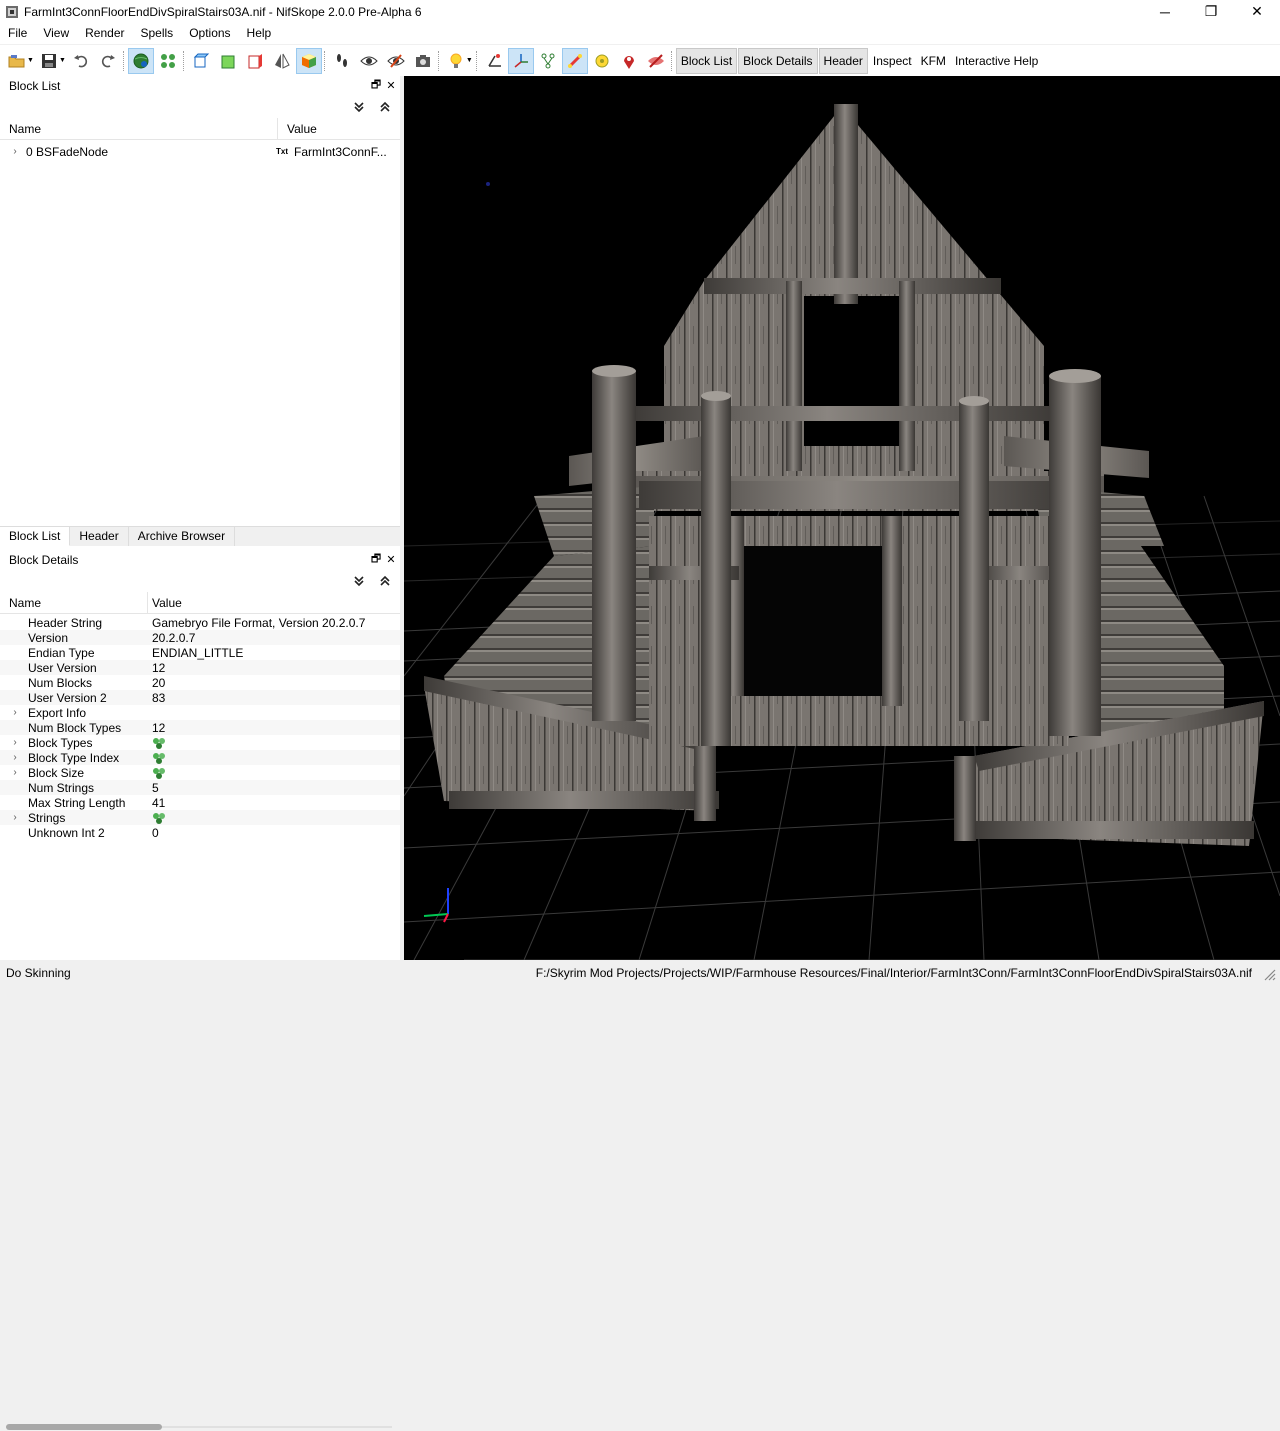 This screenshot has width=1280, height=1431. What do you see at coordinates (57, 712) in the screenshot?
I see `detail-name: Export Info` at bounding box center [57, 712].